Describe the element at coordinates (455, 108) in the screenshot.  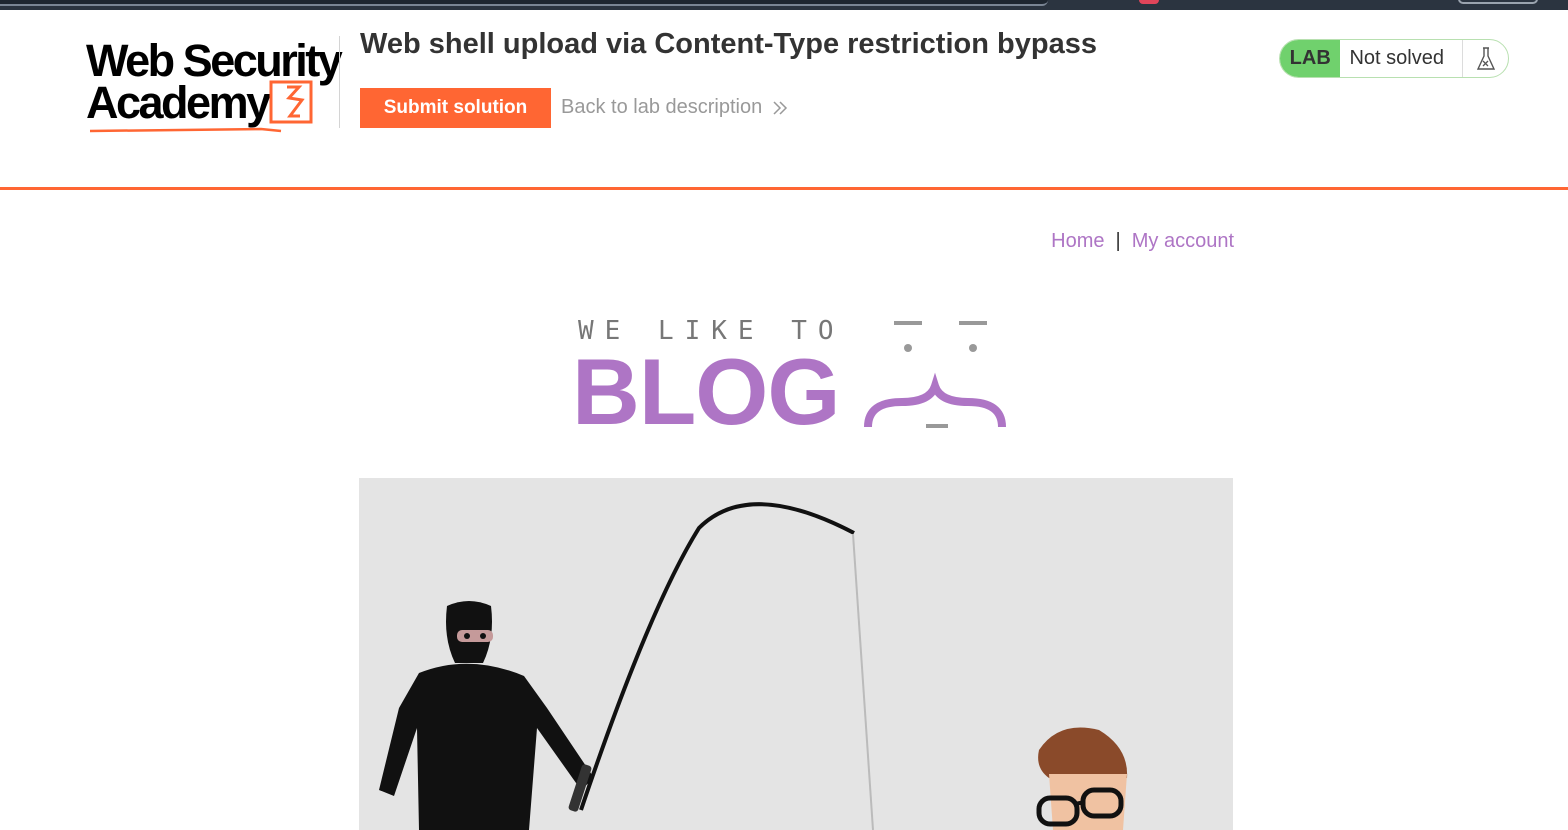
I see `submit-solution-button: Submit solution` at that location.